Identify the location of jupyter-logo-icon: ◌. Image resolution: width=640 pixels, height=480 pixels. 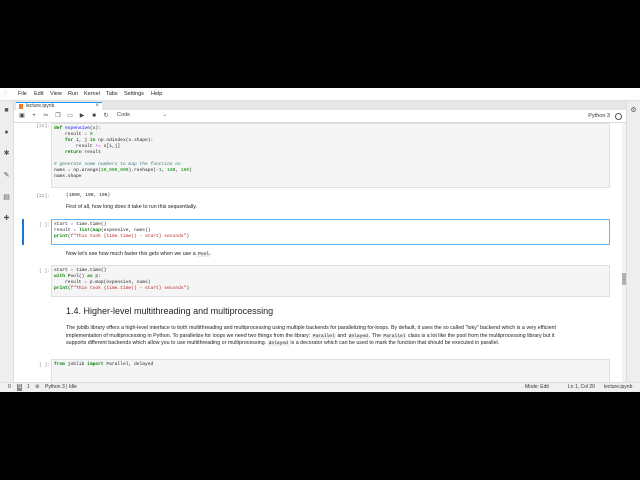
(5, 93).